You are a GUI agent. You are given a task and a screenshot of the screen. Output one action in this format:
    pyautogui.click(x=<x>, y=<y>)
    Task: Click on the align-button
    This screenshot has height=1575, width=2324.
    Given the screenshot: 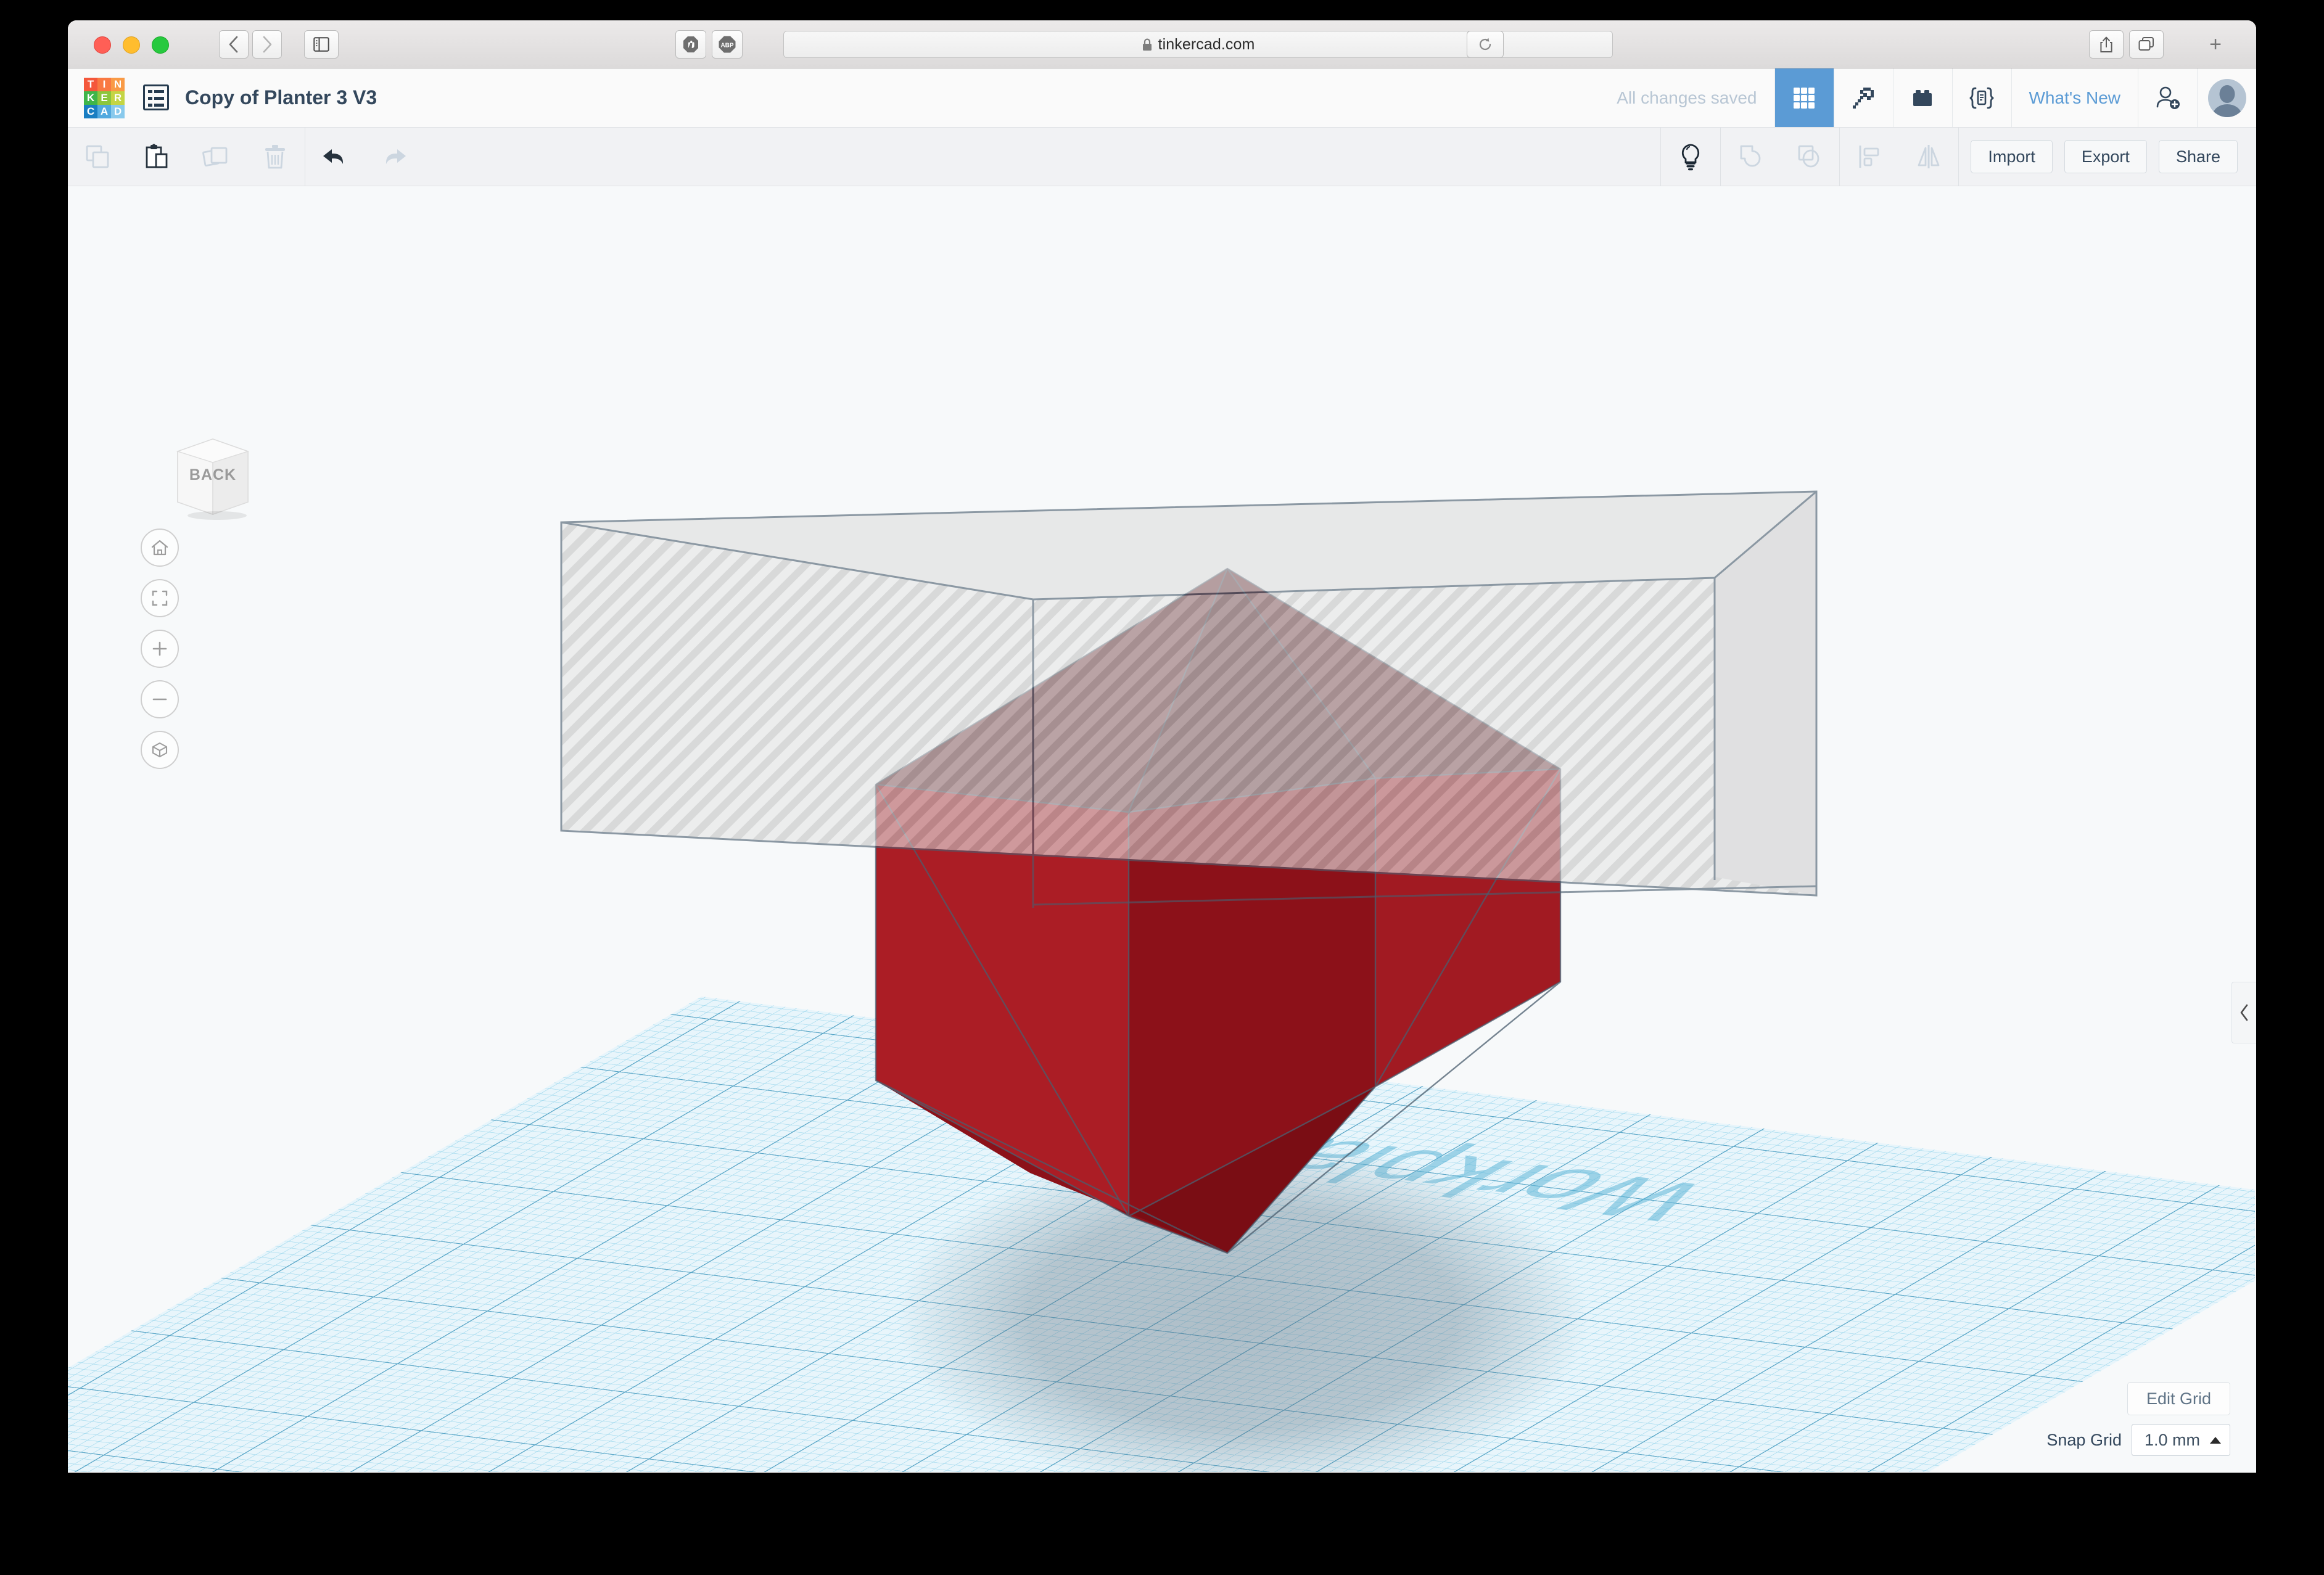 What is the action you would take?
    pyautogui.click(x=1869, y=157)
    